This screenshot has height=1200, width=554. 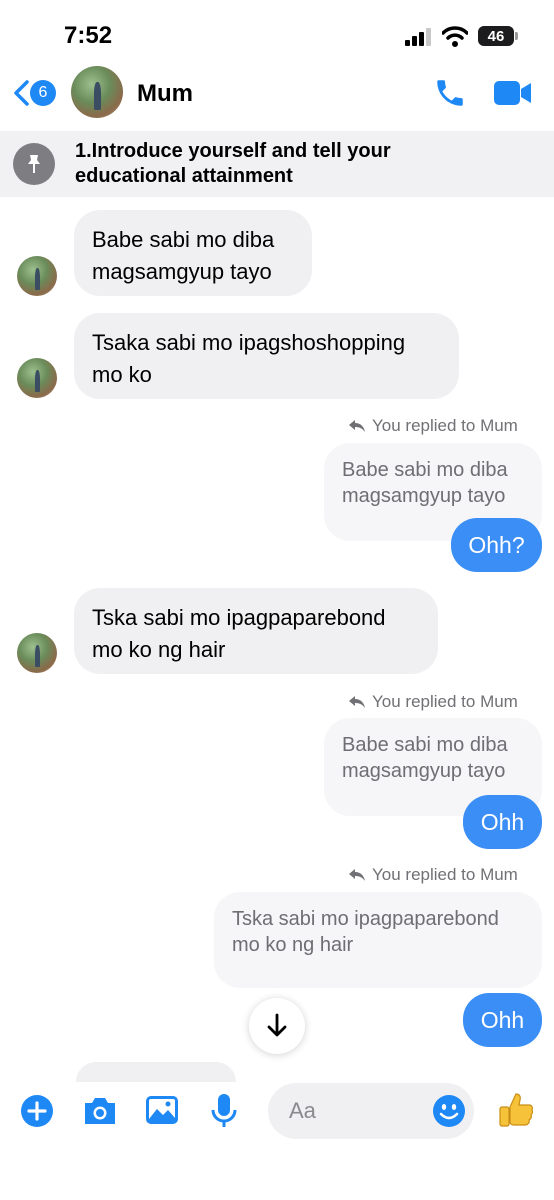 What do you see at coordinates (516, 36) in the screenshot?
I see `battery-tip` at bounding box center [516, 36].